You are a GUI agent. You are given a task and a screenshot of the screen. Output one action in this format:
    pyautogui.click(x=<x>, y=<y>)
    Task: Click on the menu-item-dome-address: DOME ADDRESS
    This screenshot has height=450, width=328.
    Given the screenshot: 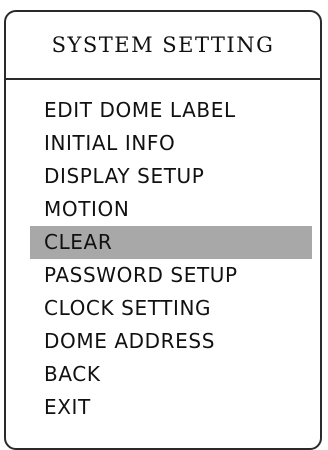 What is the action you would take?
    pyautogui.click(x=159, y=341)
    